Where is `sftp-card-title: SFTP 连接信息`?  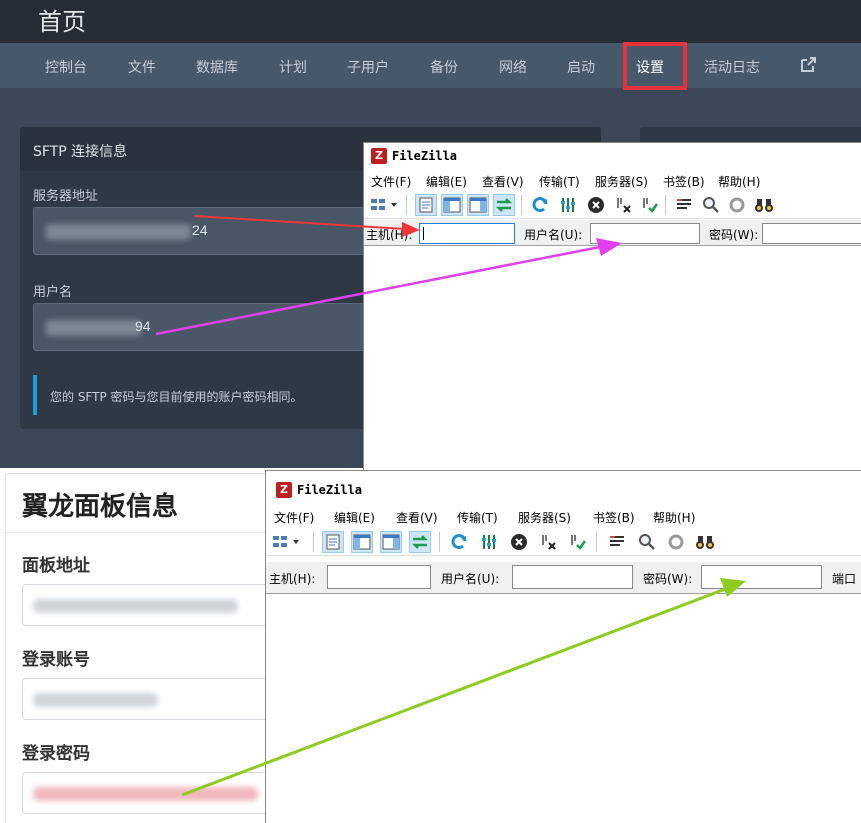
sftp-card-title: SFTP 连接信息 is located at coordinates (80, 152).